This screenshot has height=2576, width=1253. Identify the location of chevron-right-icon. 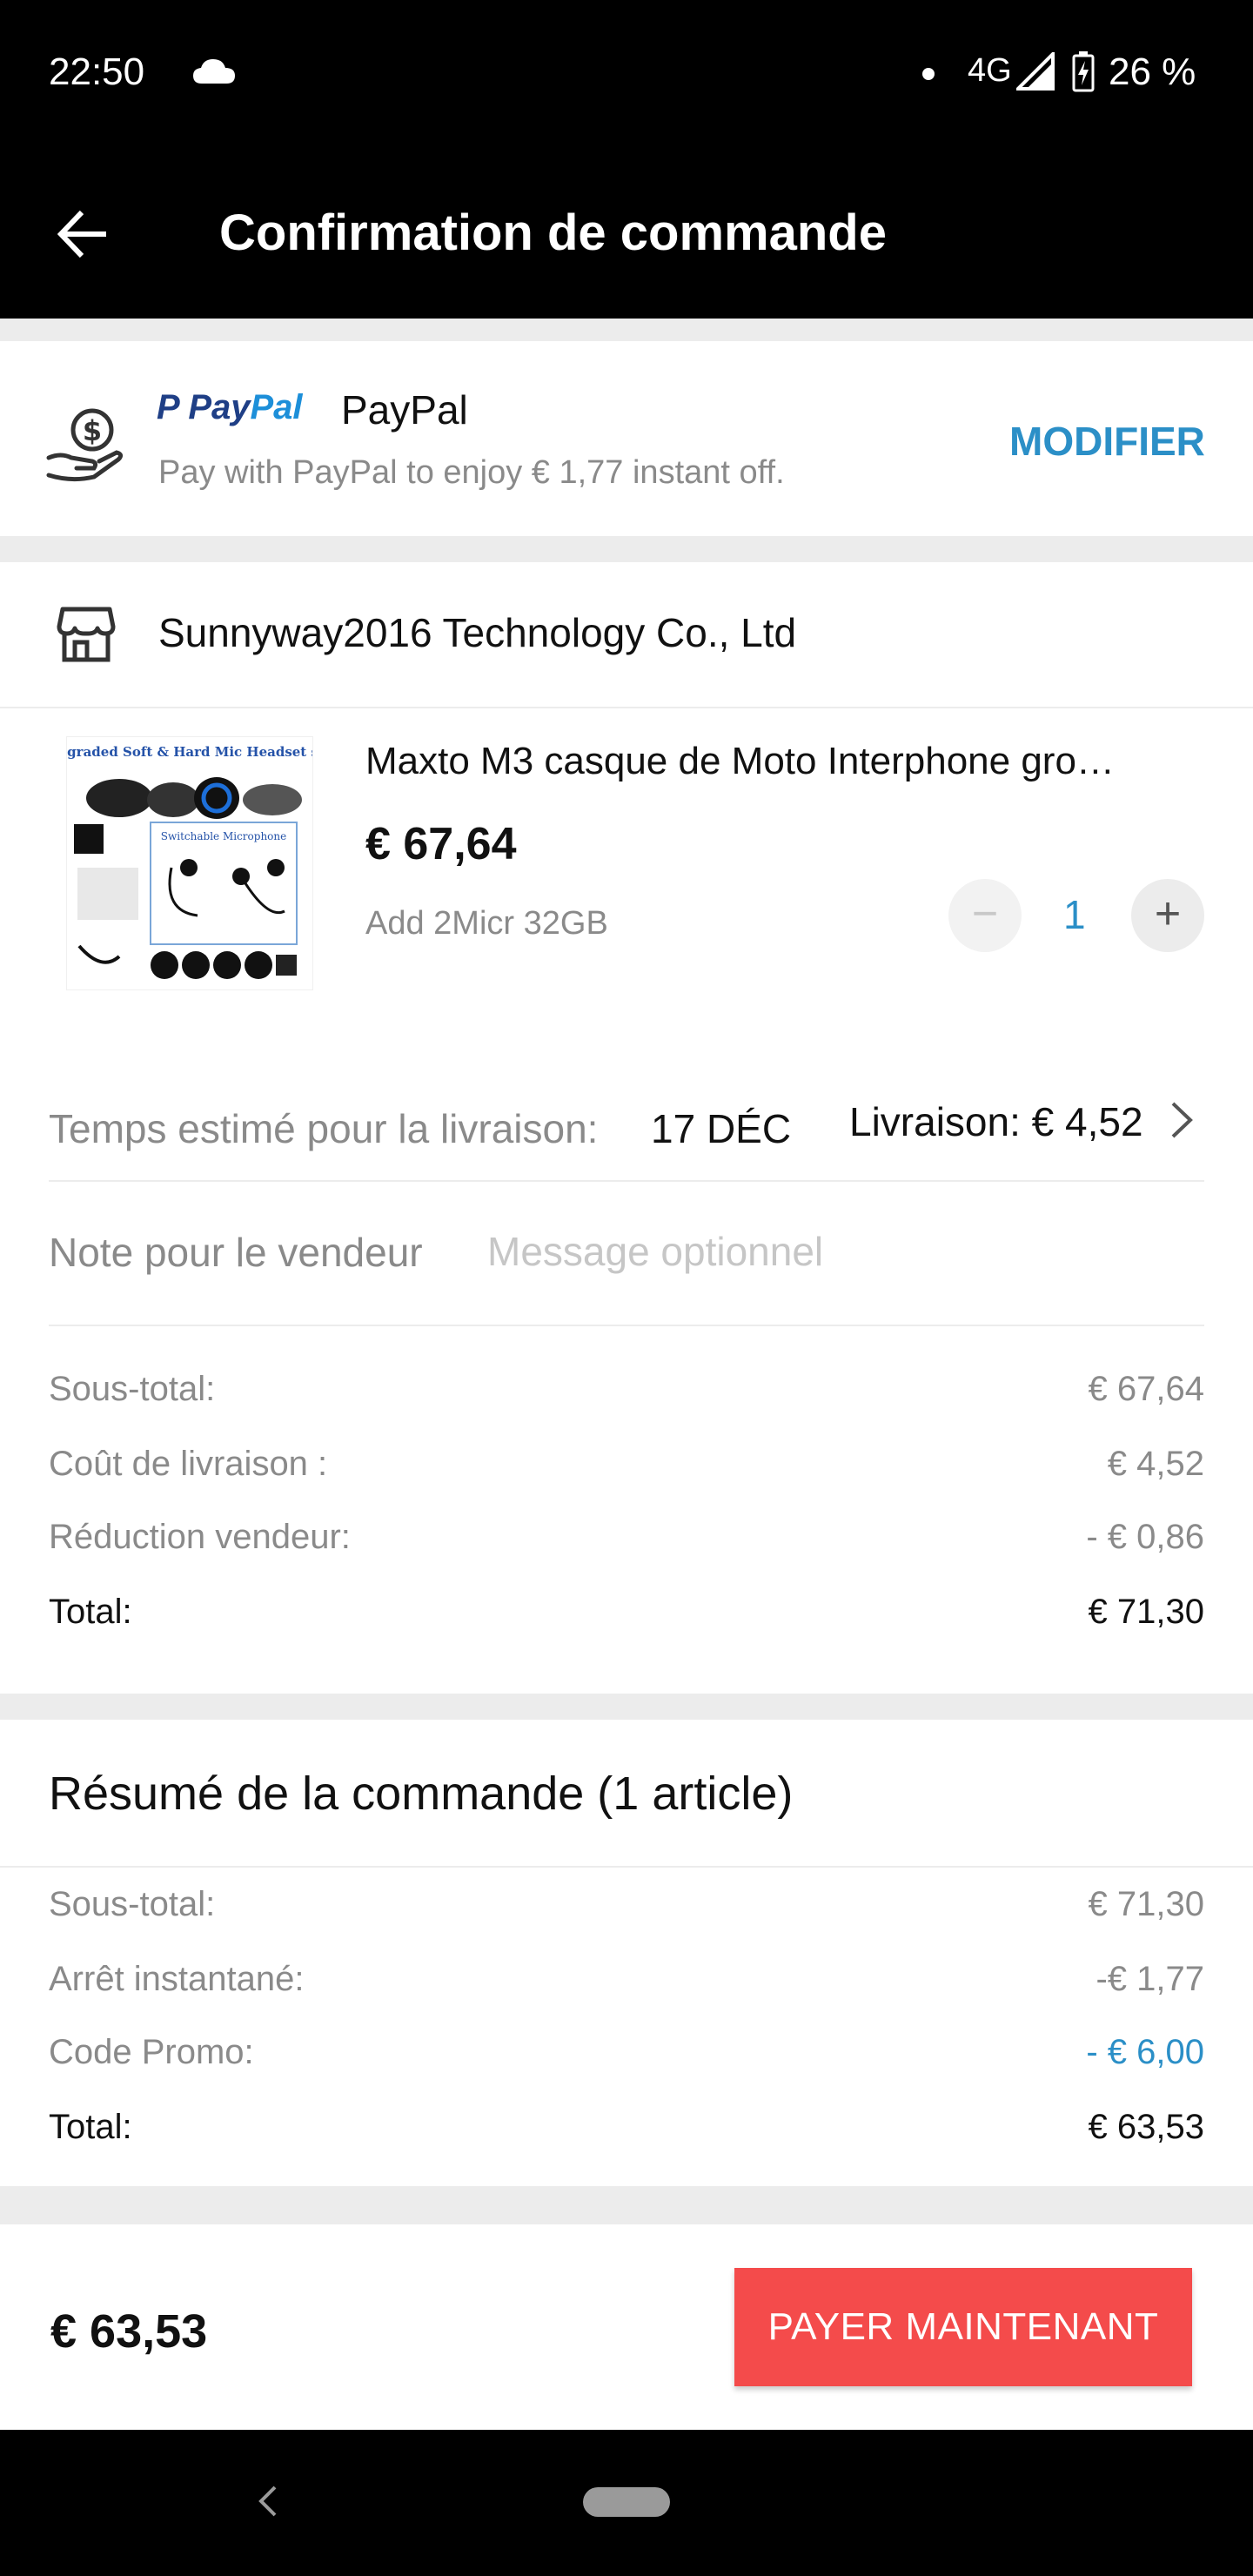
(1181, 1120).